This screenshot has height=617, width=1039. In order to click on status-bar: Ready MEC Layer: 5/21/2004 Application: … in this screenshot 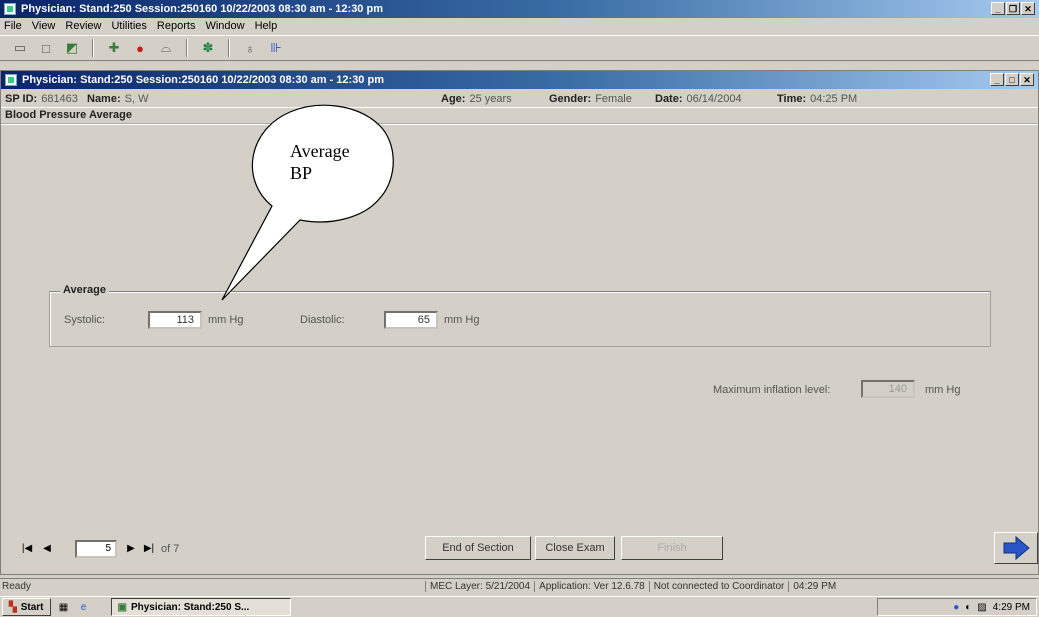, I will do `click(519, 586)`.